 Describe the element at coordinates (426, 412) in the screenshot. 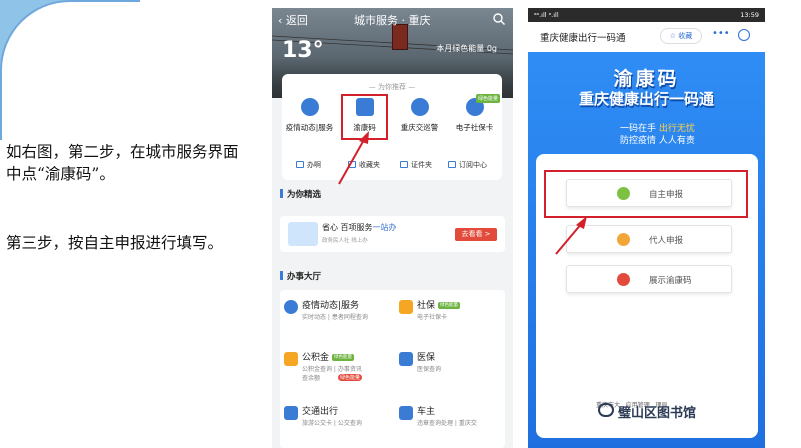

I see `service-title: 车主` at that location.